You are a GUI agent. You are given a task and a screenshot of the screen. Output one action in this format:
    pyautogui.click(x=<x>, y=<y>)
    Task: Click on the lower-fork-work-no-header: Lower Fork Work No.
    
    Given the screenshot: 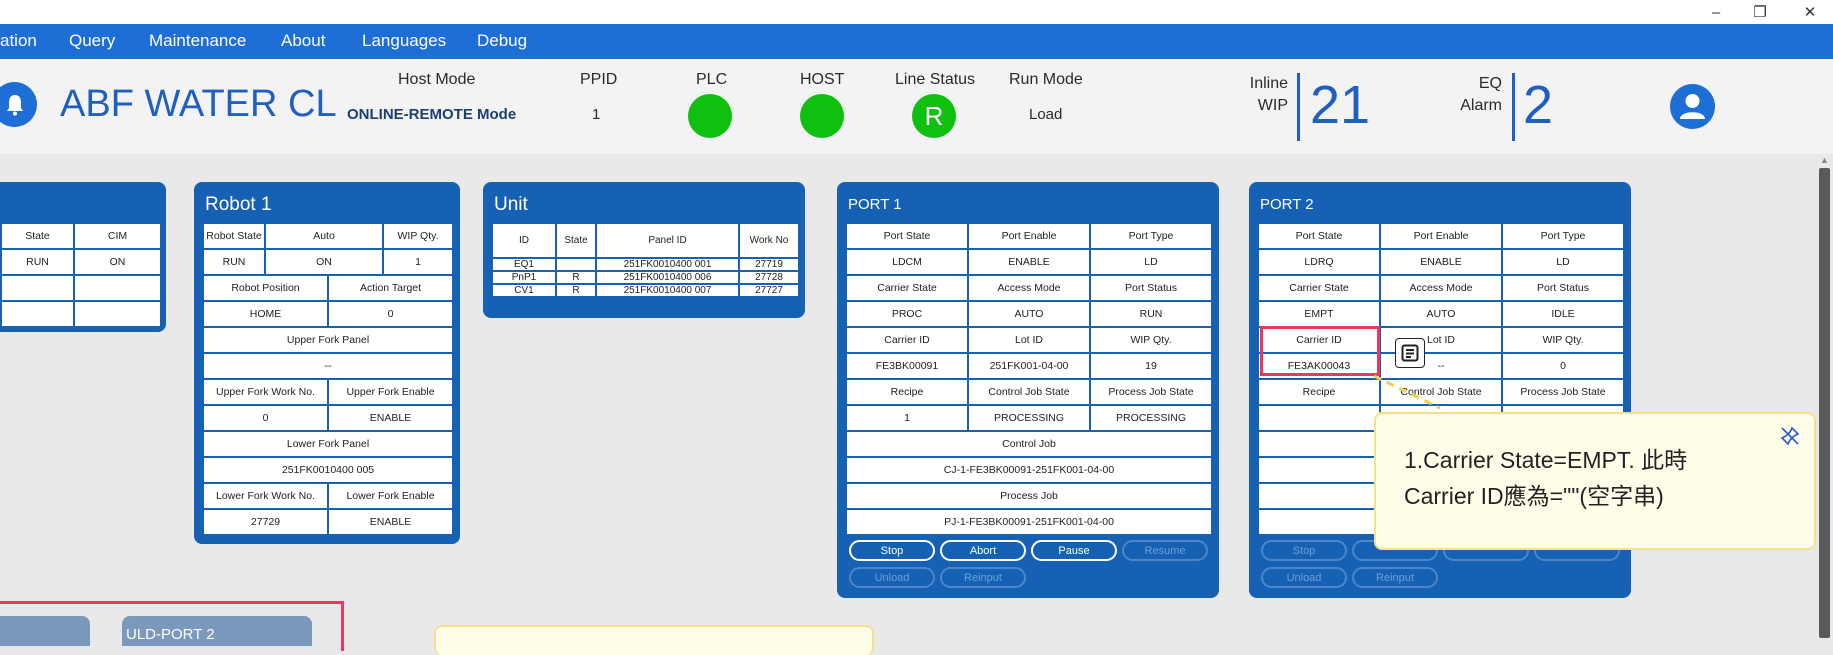 What is the action you would take?
    pyautogui.click(x=265, y=496)
    